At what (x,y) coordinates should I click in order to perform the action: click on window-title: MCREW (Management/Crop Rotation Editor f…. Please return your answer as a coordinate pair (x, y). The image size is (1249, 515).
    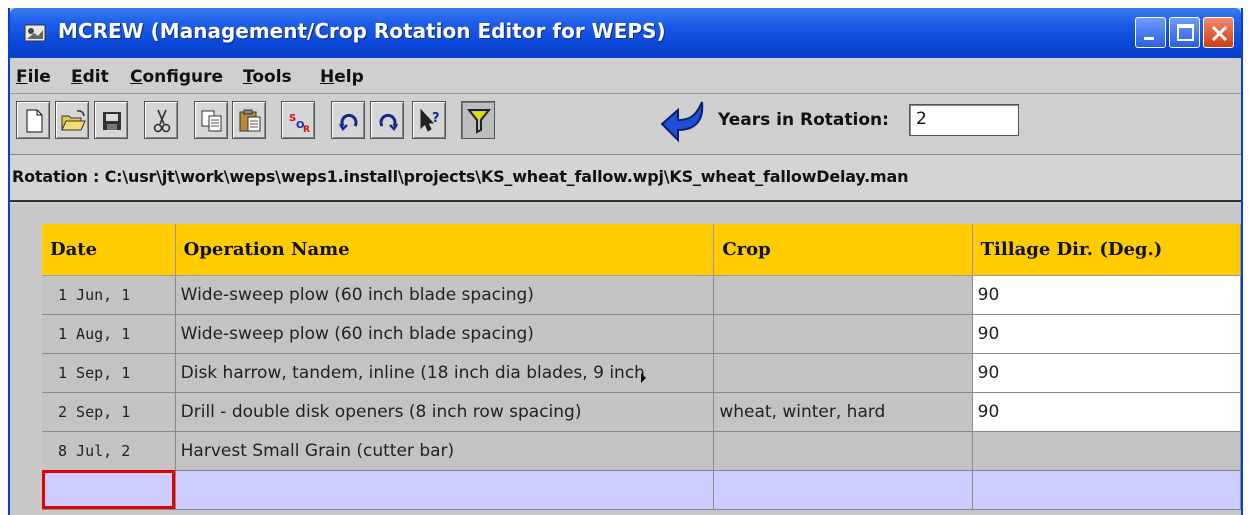
    Looking at the image, I should click on (362, 31).